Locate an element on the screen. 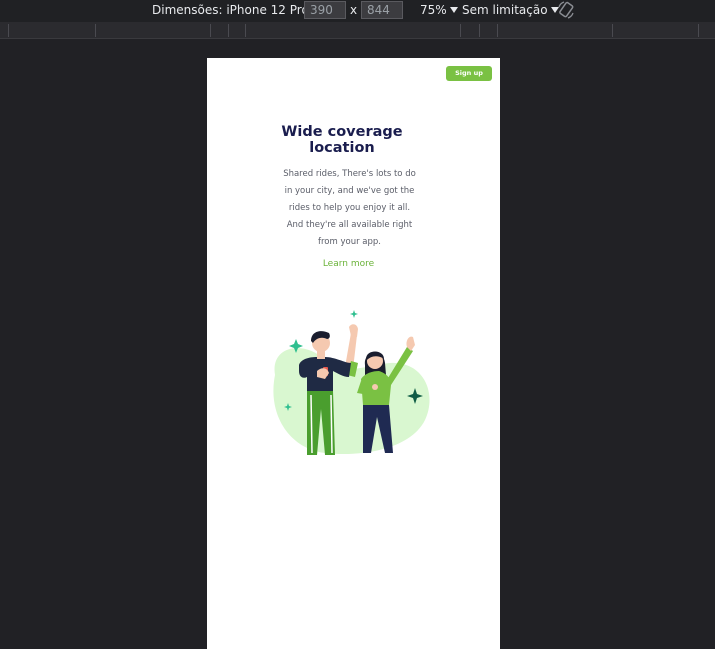 The image size is (715, 649). zoom-label: 75% is located at coordinates (433, 10).